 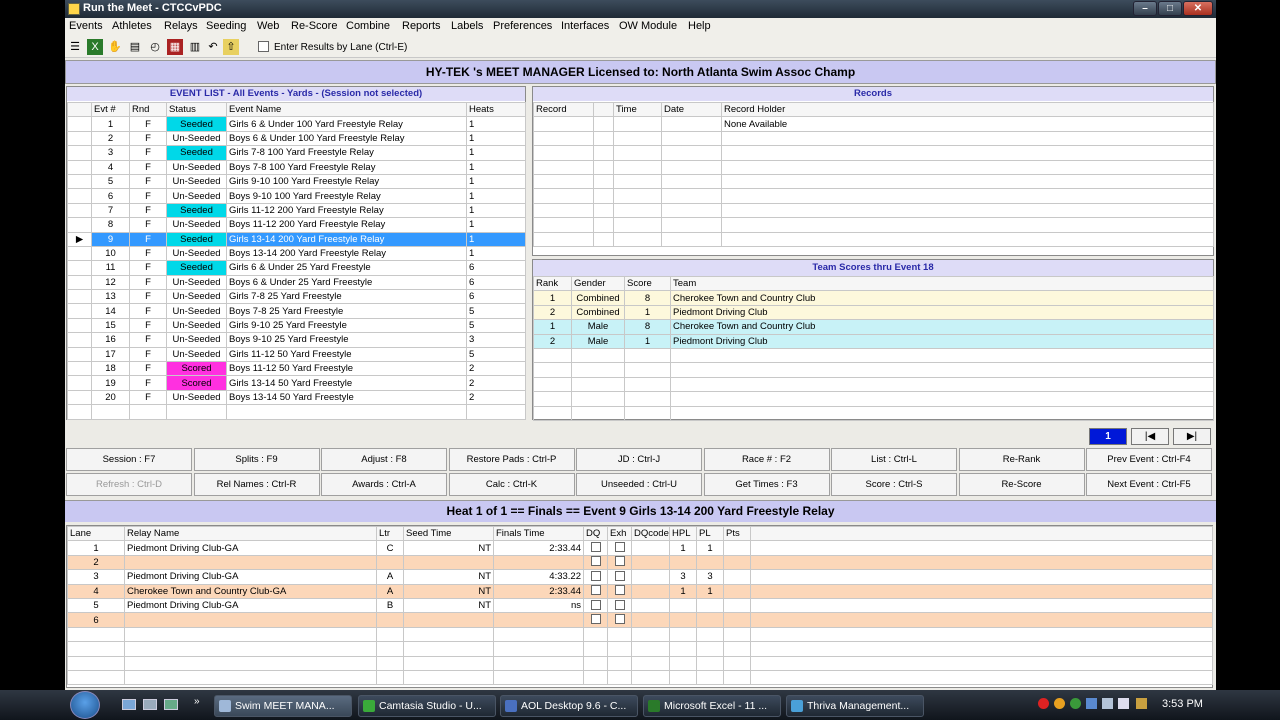 What do you see at coordinates (226, 26) in the screenshot?
I see `menu-seeding: Seeding` at bounding box center [226, 26].